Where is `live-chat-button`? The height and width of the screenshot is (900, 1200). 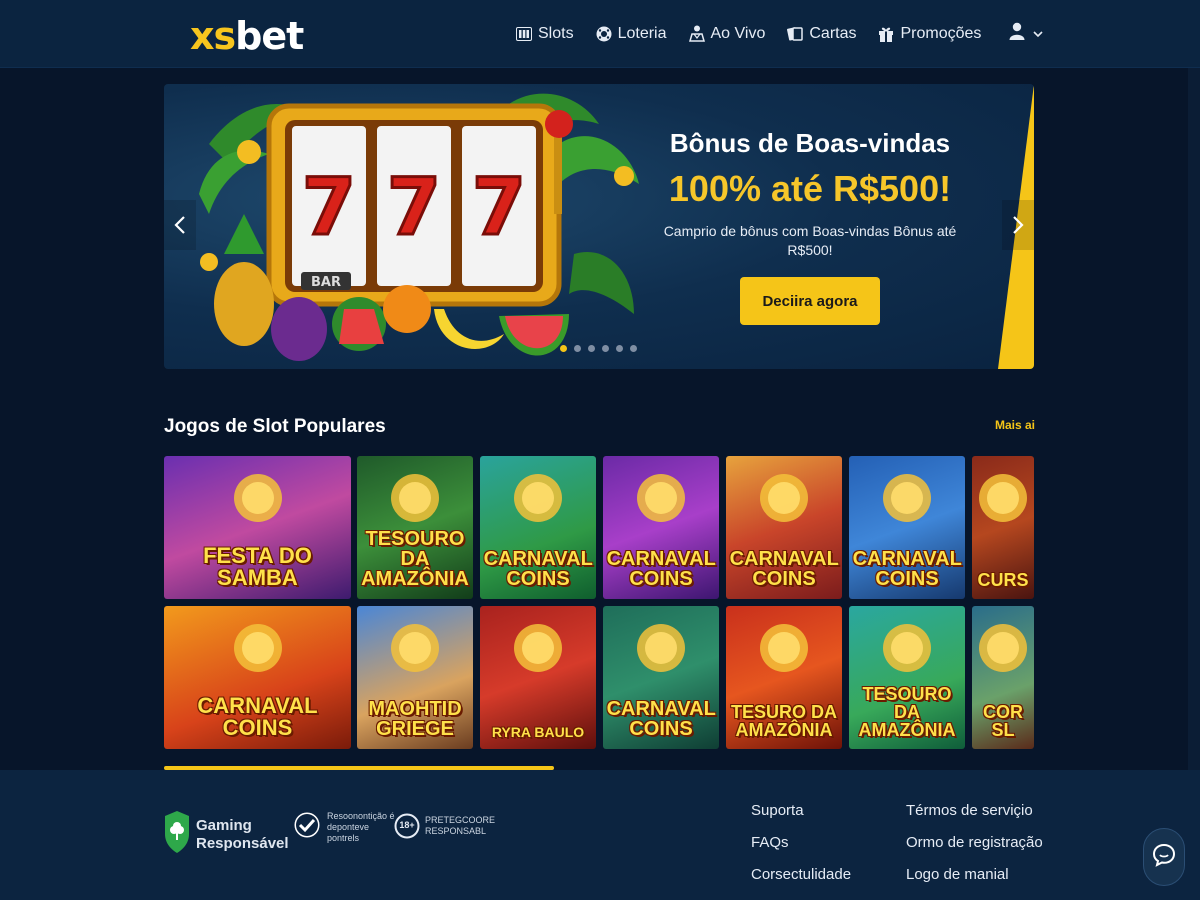
live-chat-button is located at coordinates (1164, 857).